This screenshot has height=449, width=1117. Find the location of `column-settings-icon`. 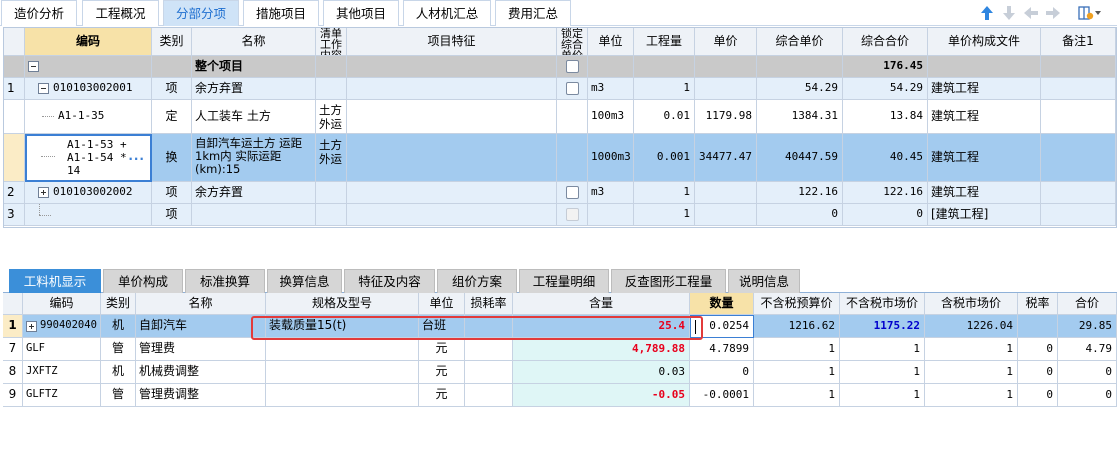

column-settings-icon is located at coordinates (1090, 13).